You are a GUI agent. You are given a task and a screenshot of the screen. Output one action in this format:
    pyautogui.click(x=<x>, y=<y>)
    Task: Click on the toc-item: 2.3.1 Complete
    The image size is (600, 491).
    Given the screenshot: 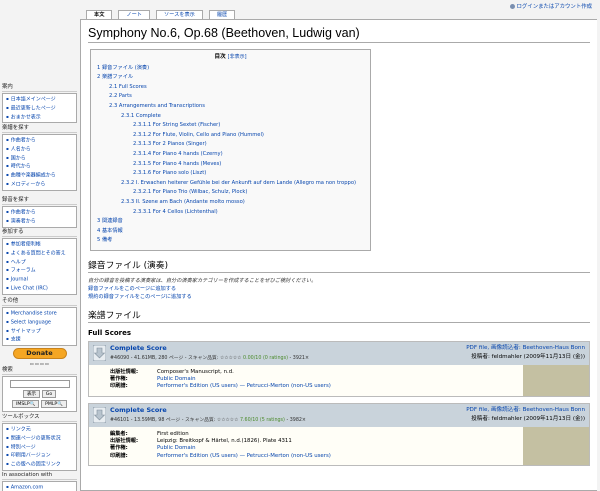 What is the action you would take?
    pyautogui.click(x=230, y=117)
    